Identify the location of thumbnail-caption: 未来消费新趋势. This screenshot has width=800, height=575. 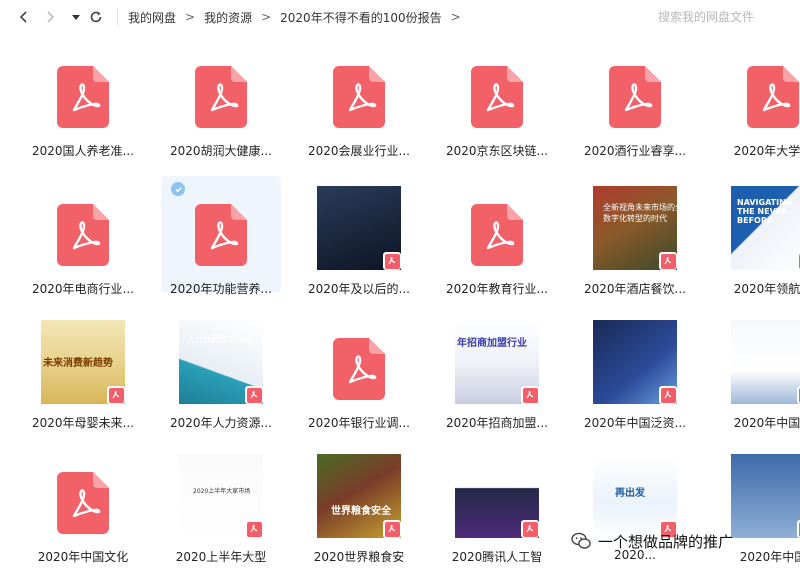
(78, 363).